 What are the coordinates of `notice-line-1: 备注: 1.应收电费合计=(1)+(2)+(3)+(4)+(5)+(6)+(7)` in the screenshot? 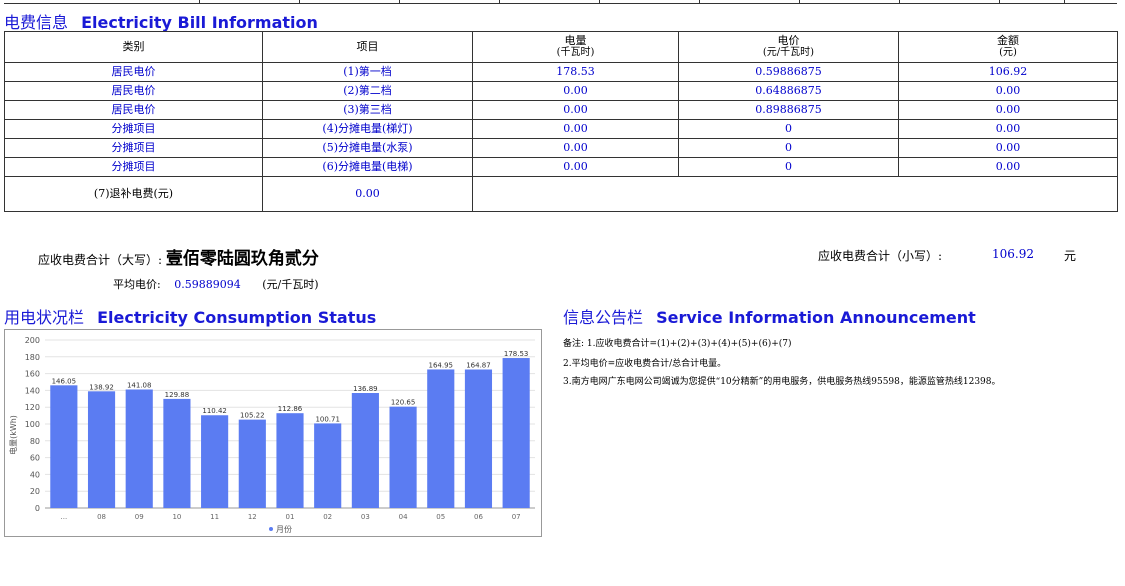 It's located at (677, 344).